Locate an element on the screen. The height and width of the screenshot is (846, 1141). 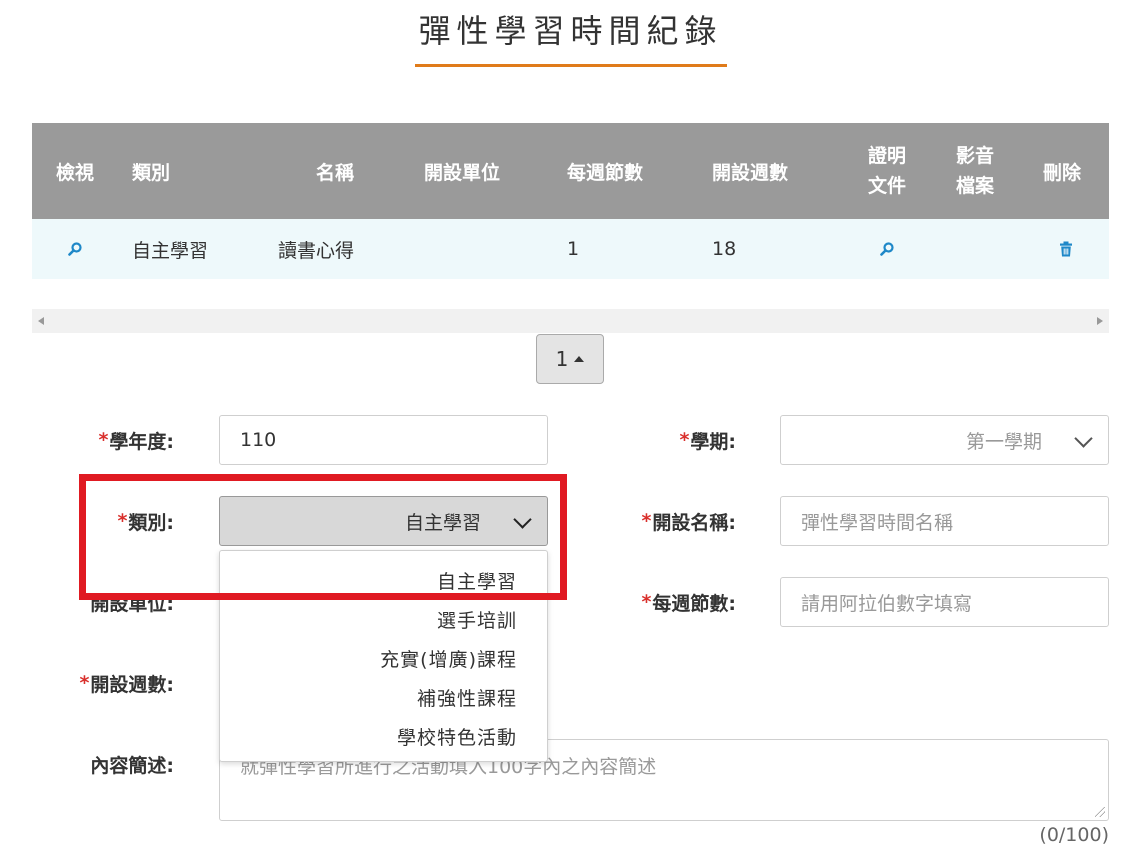
col-header-delete: 刪除 is located at coordinates (1062, 172).